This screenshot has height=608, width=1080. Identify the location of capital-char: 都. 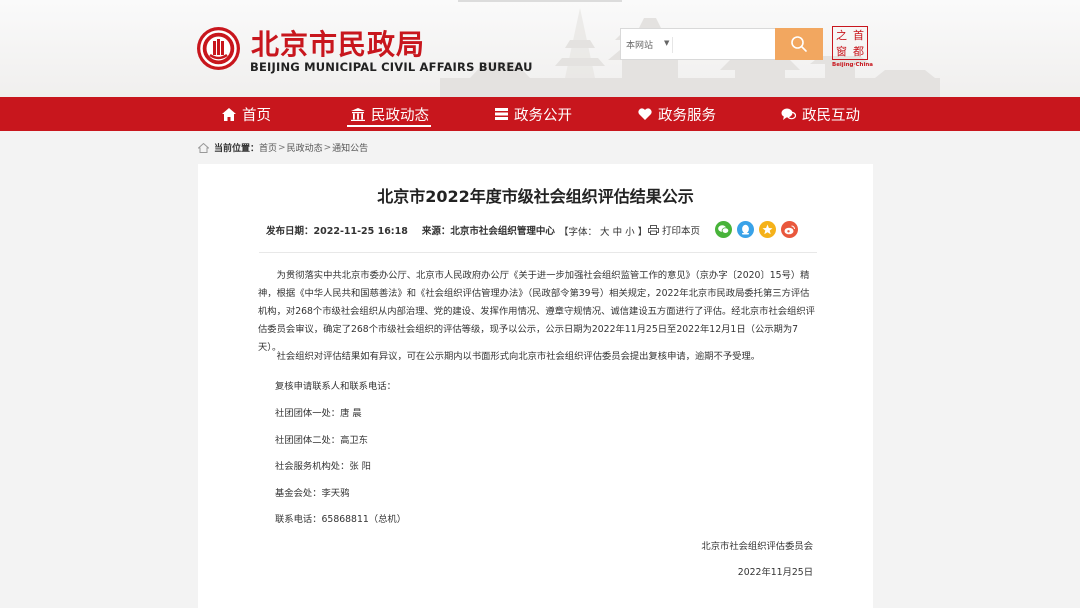
(858, 51).